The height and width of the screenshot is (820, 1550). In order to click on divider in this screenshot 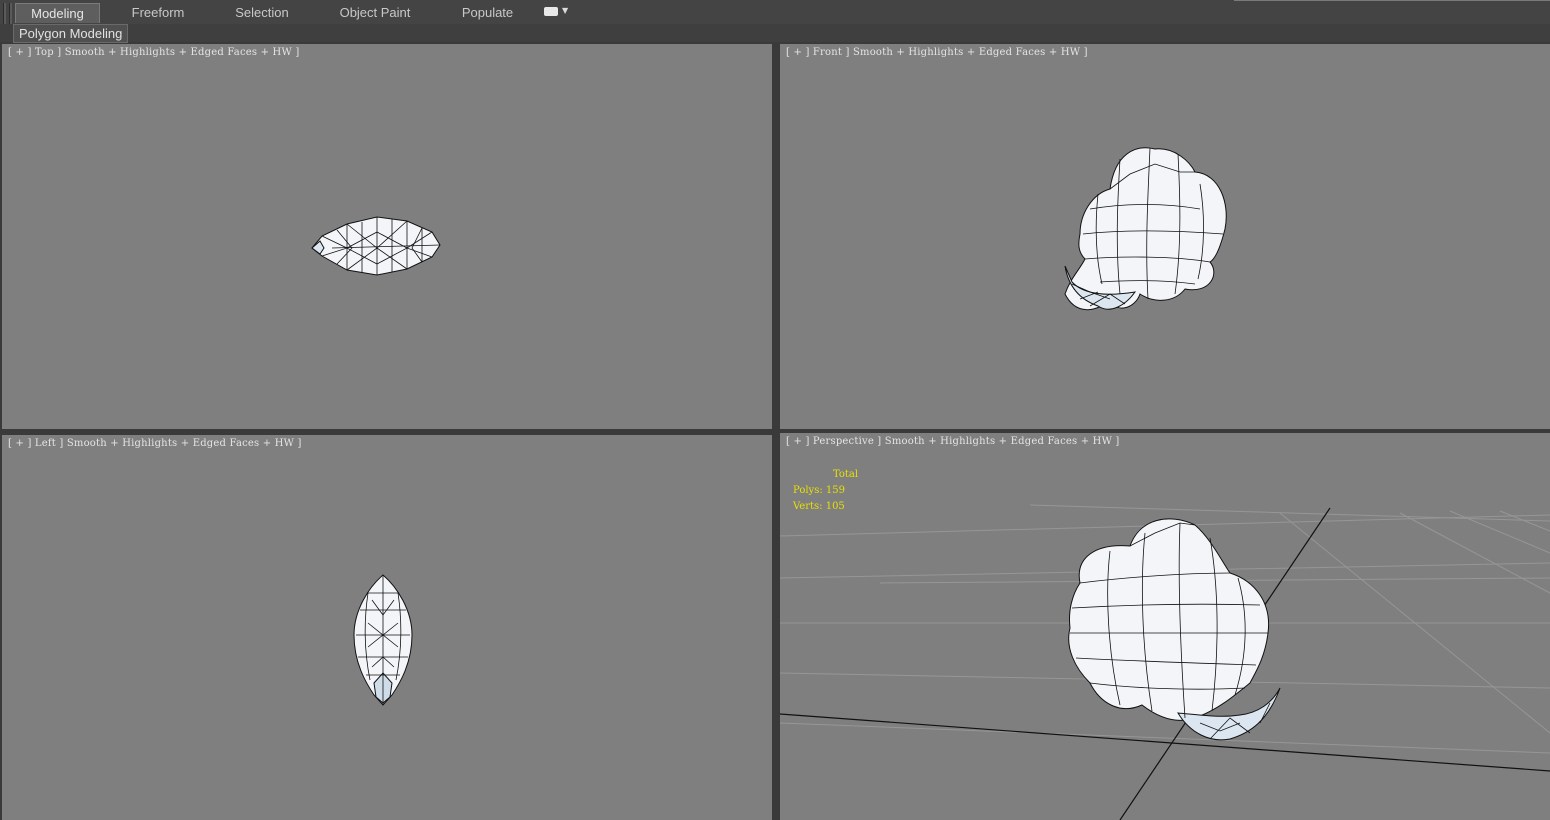, I will do `click(1392, 0)`.